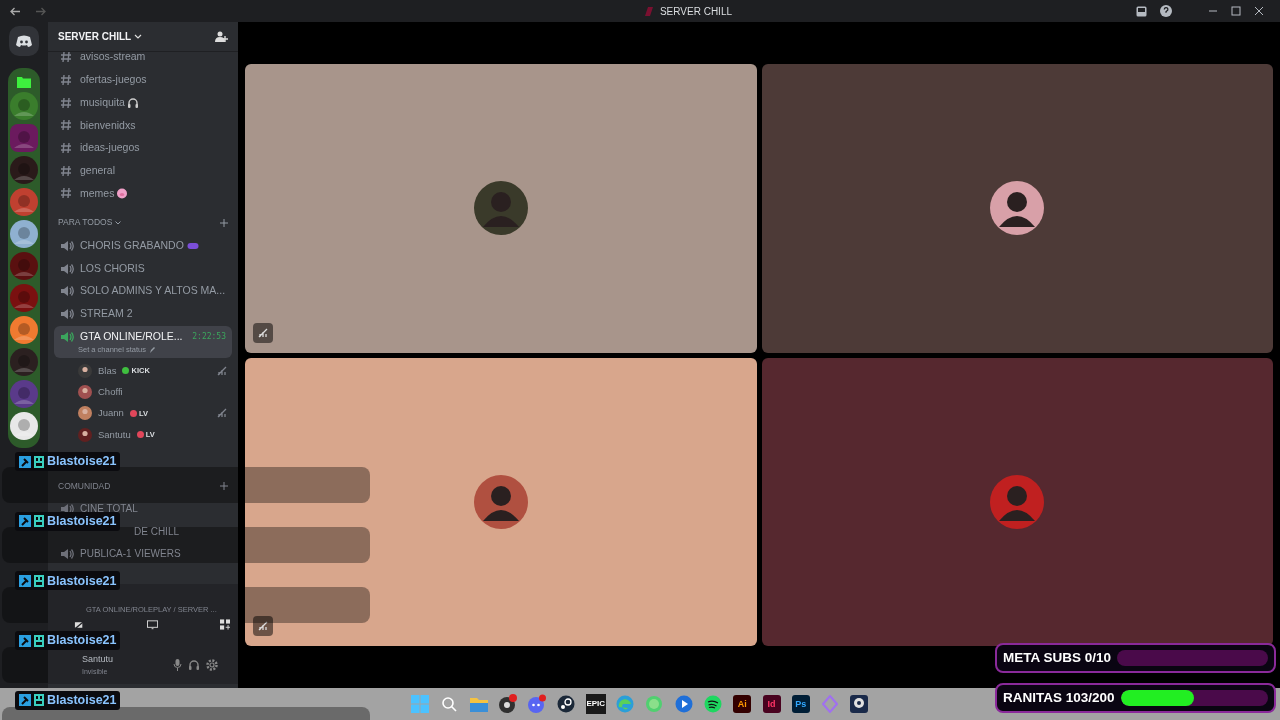 Image resolution: width=1280 pixels, height=720 pixels. Describe the element at coordinates (143, 171) in the screenshot. I see `text-channel: general` at that location.